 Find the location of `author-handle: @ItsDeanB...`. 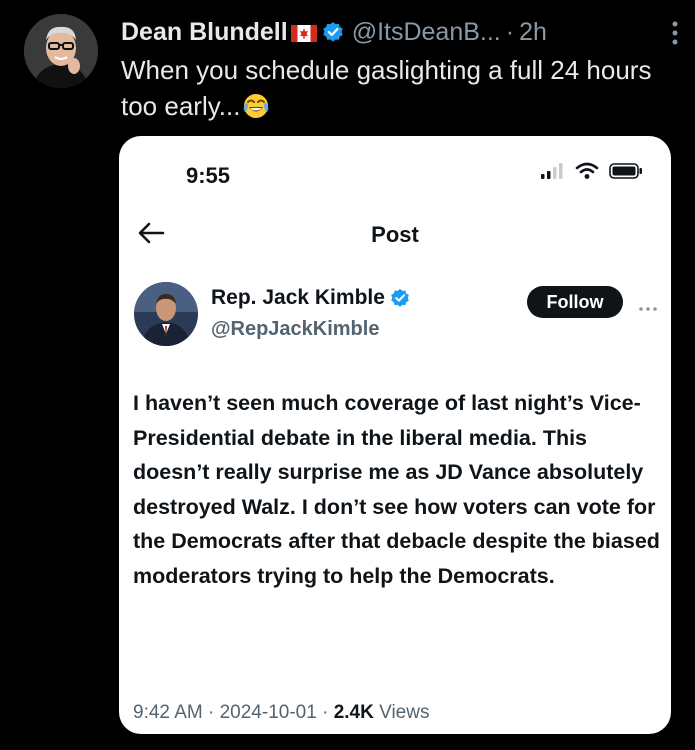

author-handle: @ItsDeanB... is located at coordinates (426, 32).